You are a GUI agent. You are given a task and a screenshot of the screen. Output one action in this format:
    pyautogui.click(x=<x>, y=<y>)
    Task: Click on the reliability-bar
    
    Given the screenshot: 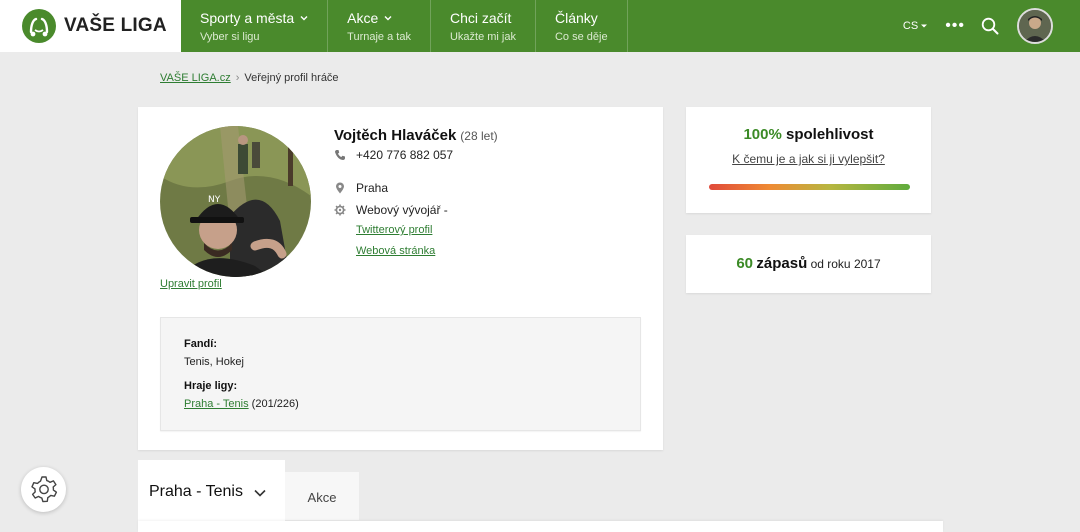 What is the action you would take?
    pyautogui.click(x=809, y=187)
    